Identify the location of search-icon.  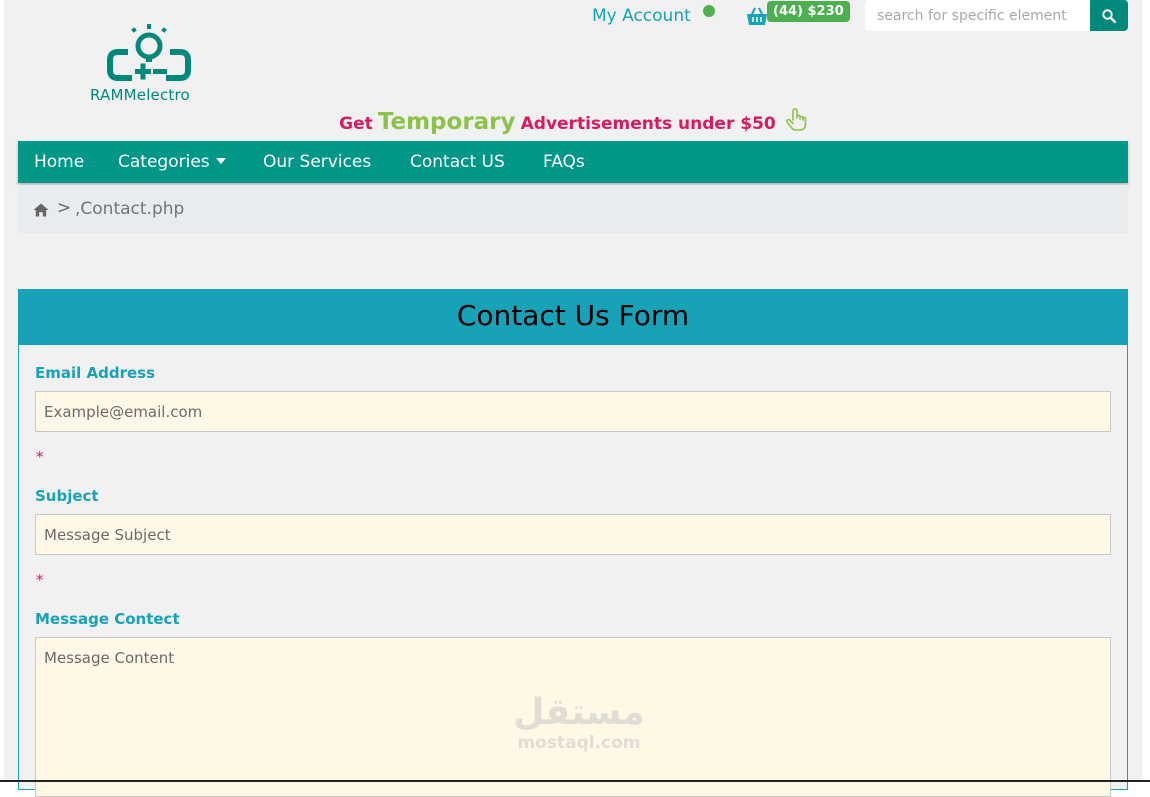
(1109, 15).